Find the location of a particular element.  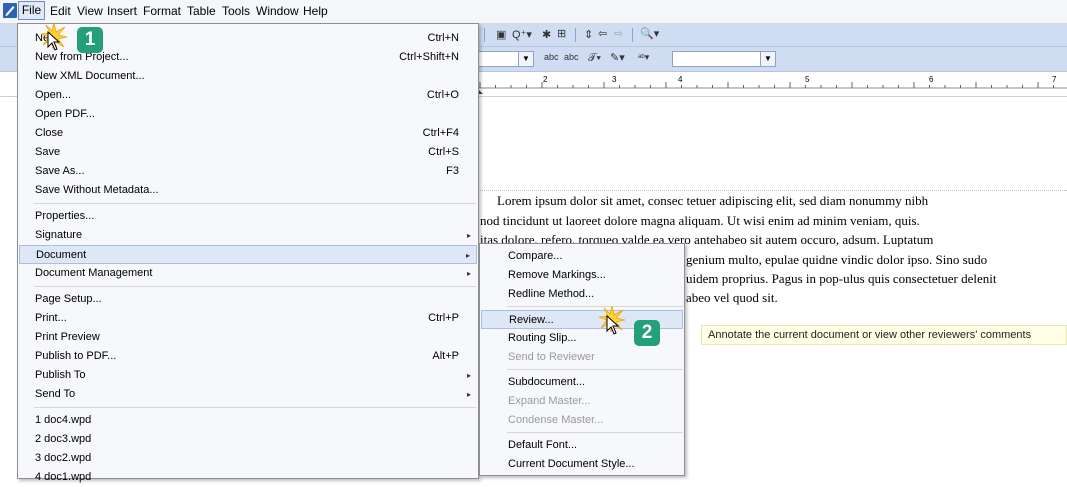

quickcorrect-icon: Q⁺▾ is located at coordinates (522, 34).